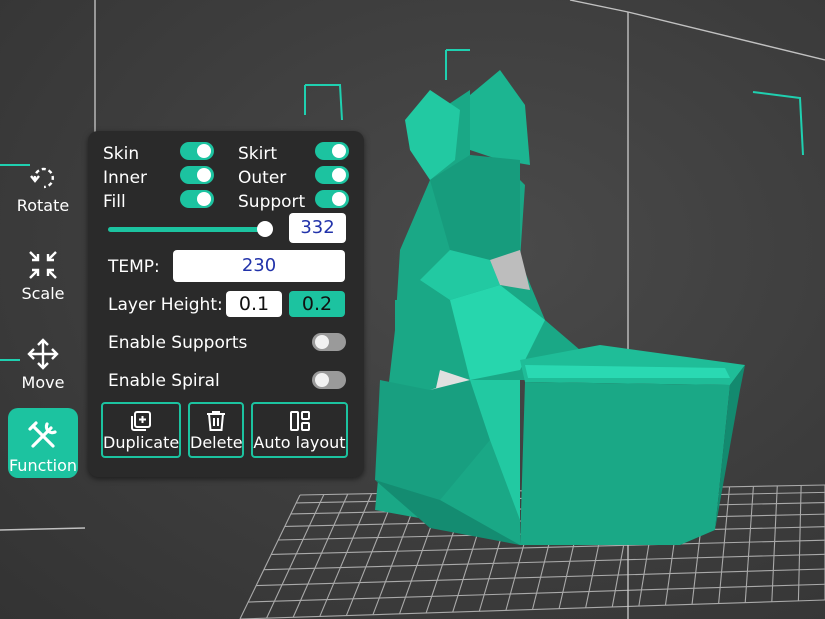 Image resolution: width=825 pixels, height=619 pixels. I want to click on rotate-tool-label: Rotate, so click(43, 205).